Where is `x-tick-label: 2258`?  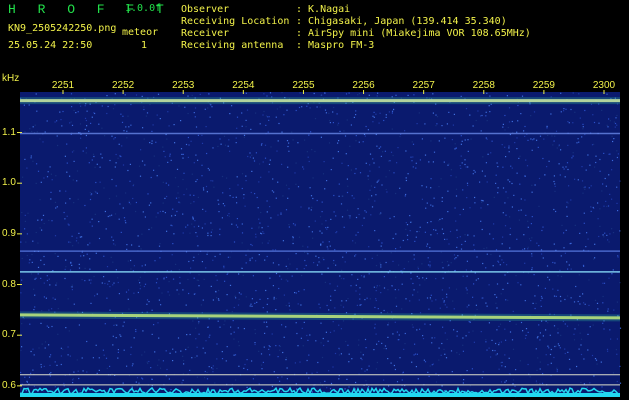
x-tick-label: 2258 is located at coordinates (483, 85).